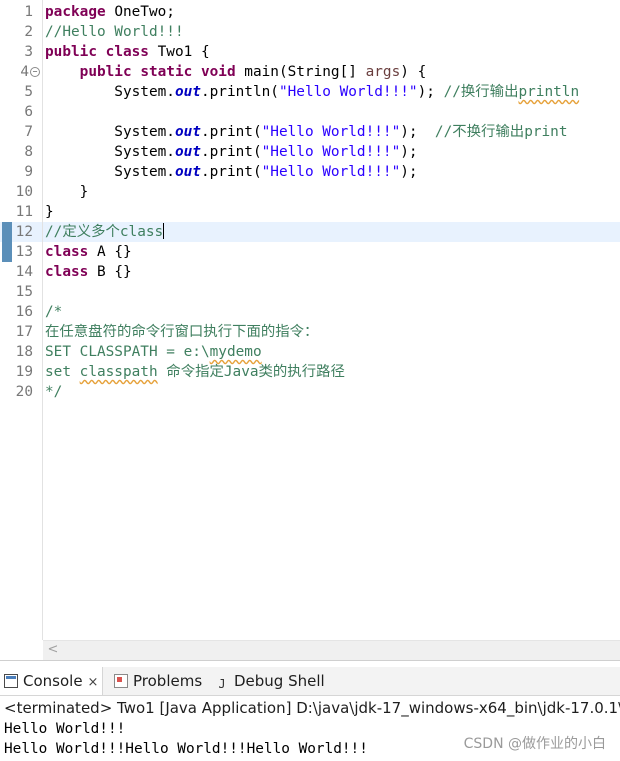 Image resolution: width=620 pixels, height=761 pixels. I want to click on line-number-gutter: 1 2 3 4−5 6 7 8 9 10 11 12 13 14 15 16 17 18 19 20, so click(21, 320).